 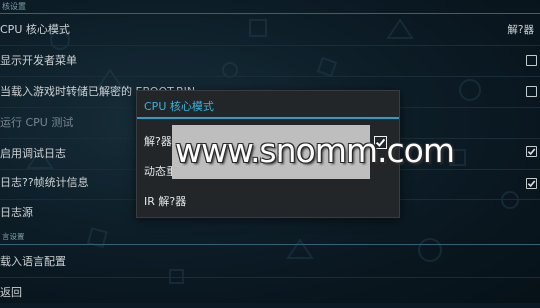 I want to click on dialog-title: CPU 核心模式, so click(x=179, y=106).